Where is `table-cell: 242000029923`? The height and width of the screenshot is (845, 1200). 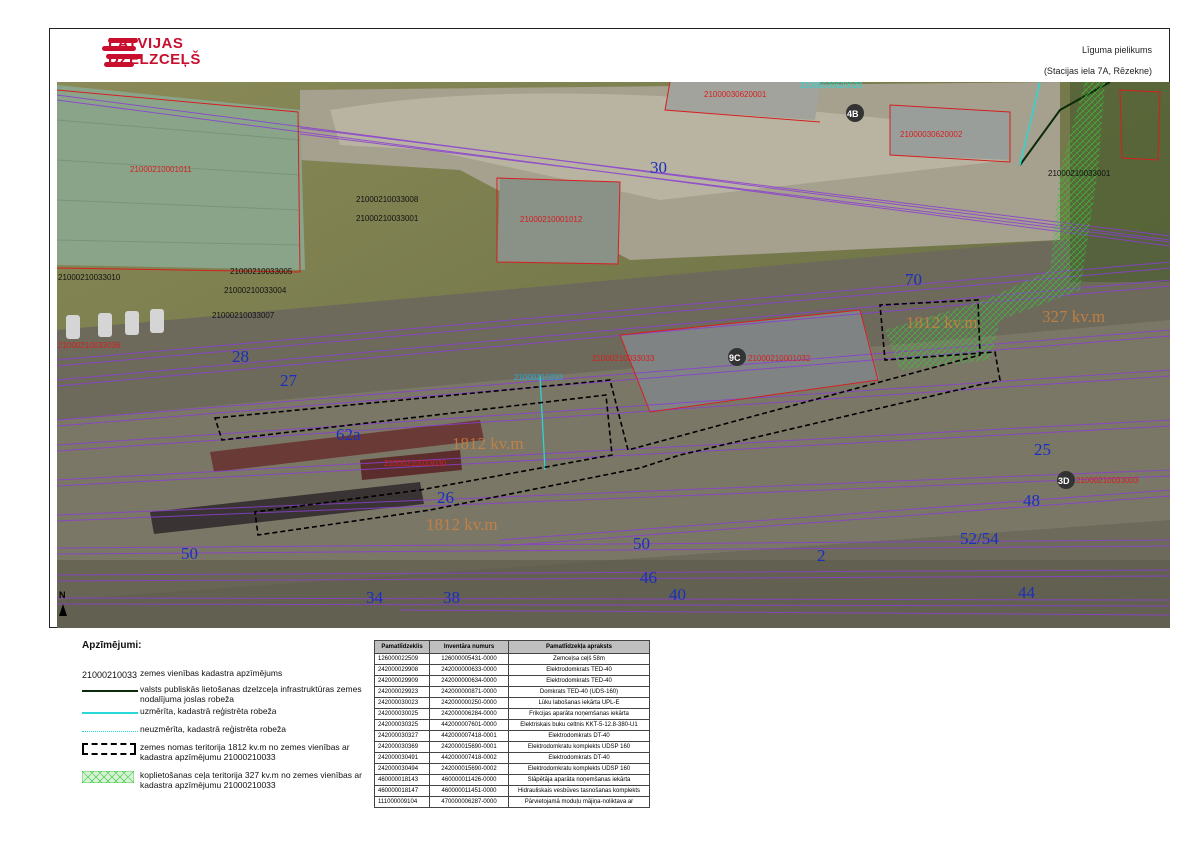
table-cell: 242000029923 is located at coordinates (402, 692).